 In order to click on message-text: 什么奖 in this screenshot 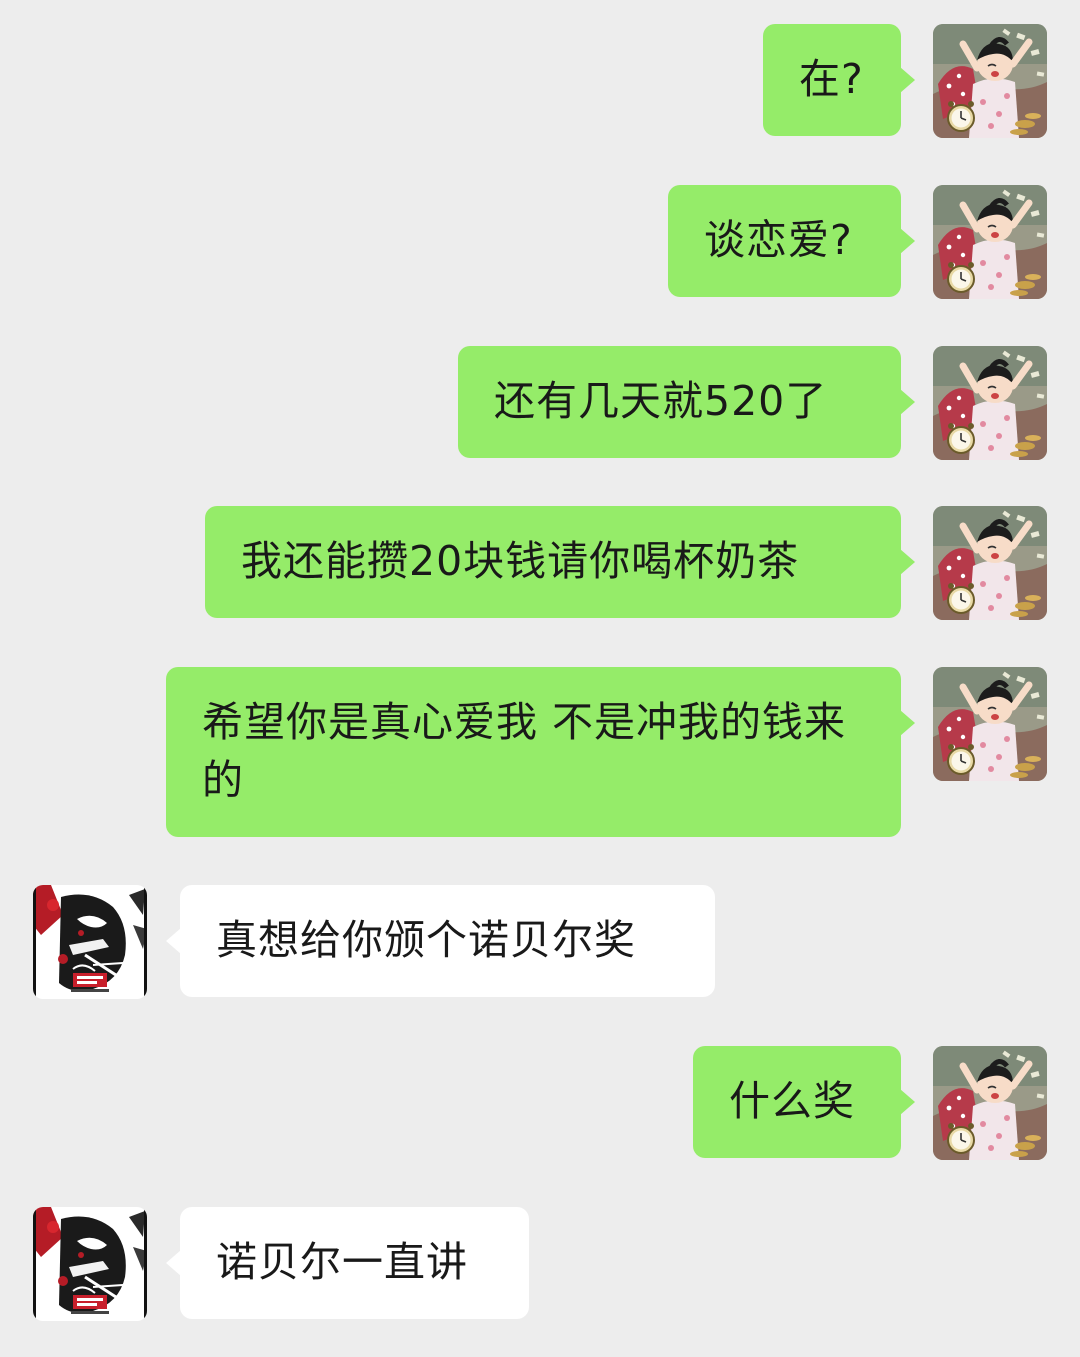, I will do `click(792, 1101)`.